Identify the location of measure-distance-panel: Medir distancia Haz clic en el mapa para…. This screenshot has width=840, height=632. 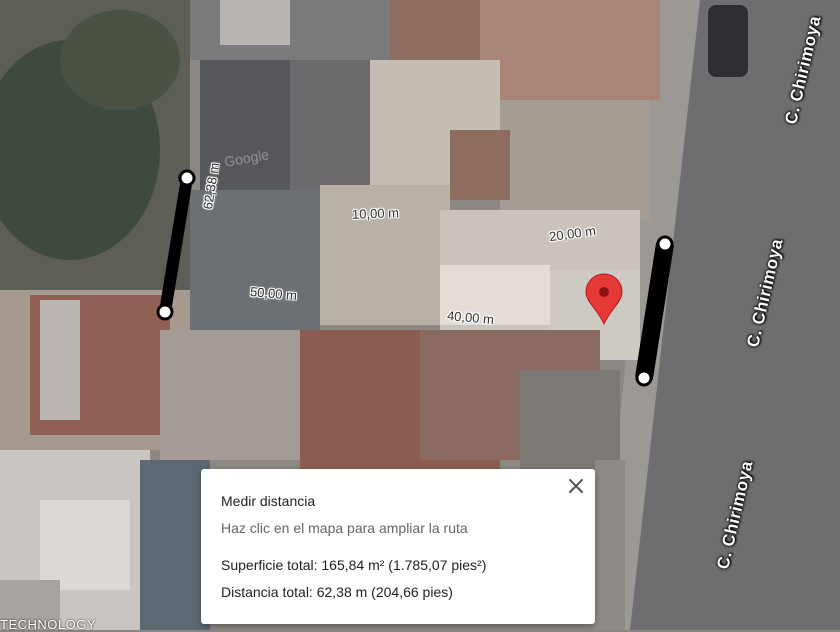
(398, 546).